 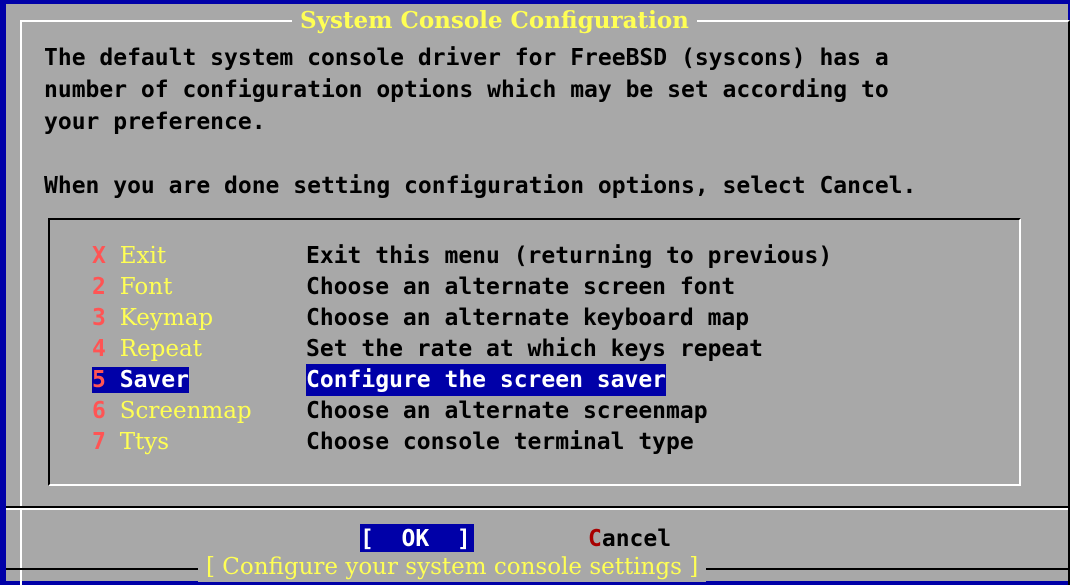 I want to click on menu-item-keylabel: 3 Keymap, so click(x=152, y=318).